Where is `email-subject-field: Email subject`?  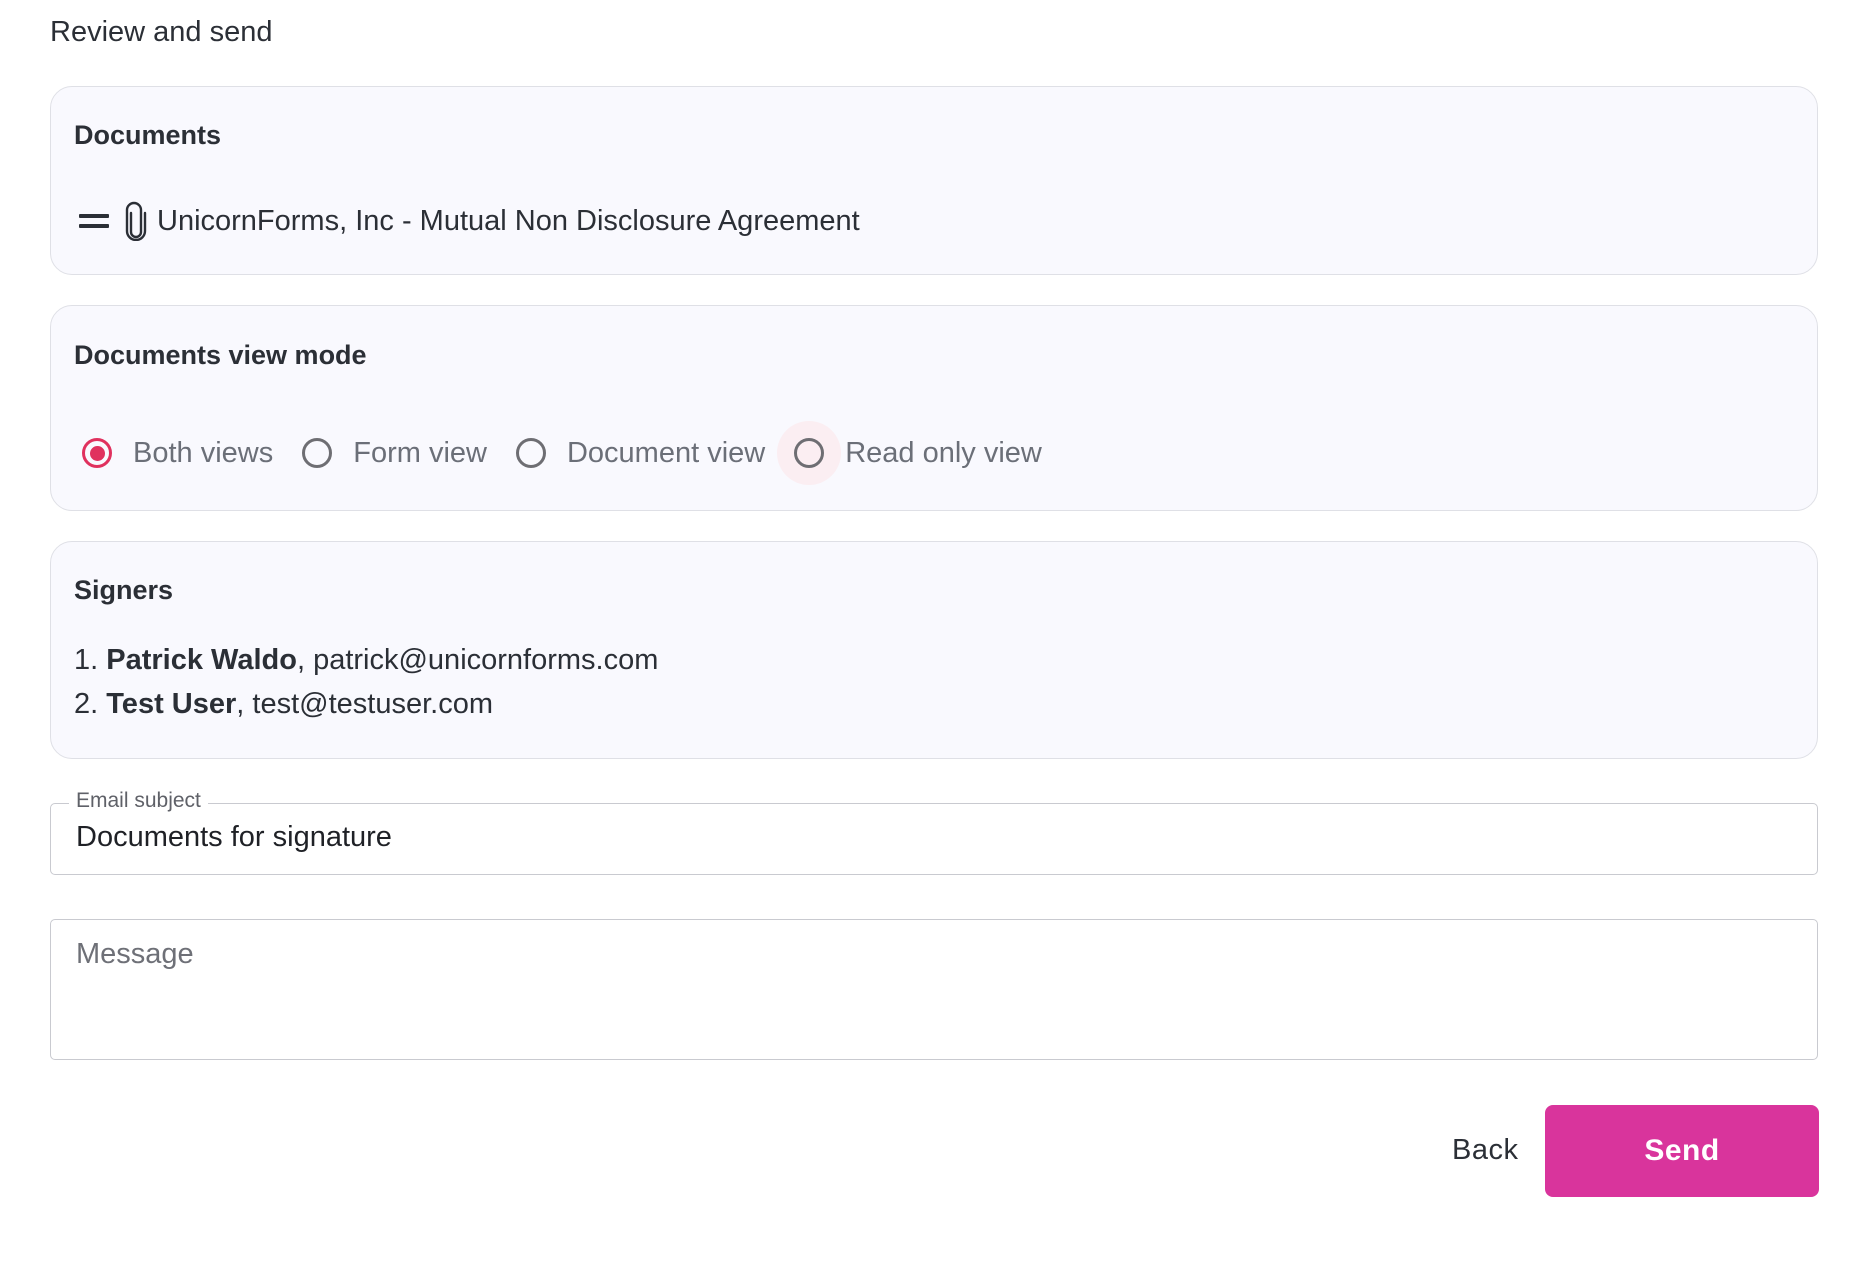
email-subject-field: Email subject is located at coordinates (934, 832).